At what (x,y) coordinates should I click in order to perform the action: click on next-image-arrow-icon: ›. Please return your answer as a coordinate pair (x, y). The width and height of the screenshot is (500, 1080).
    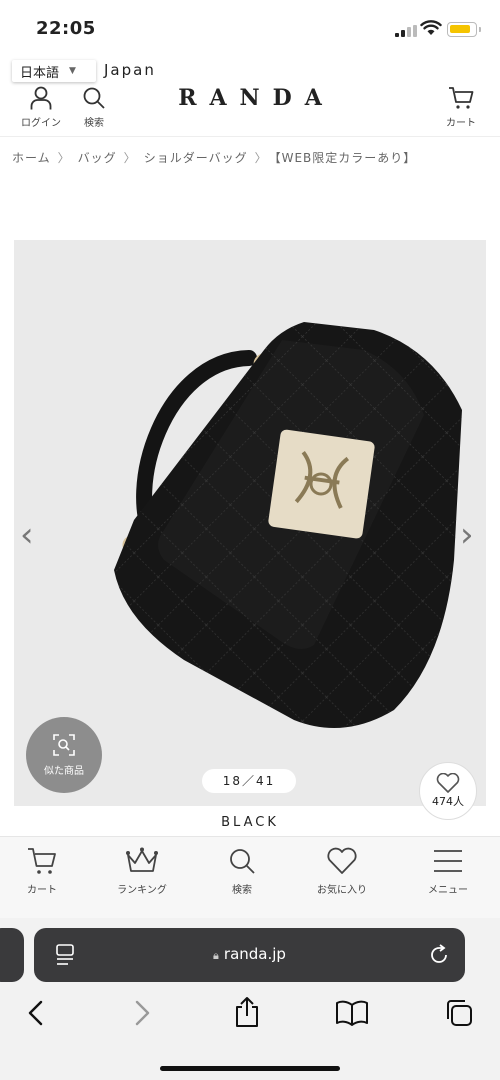
    Looking at the image, I should click on (467, 535).